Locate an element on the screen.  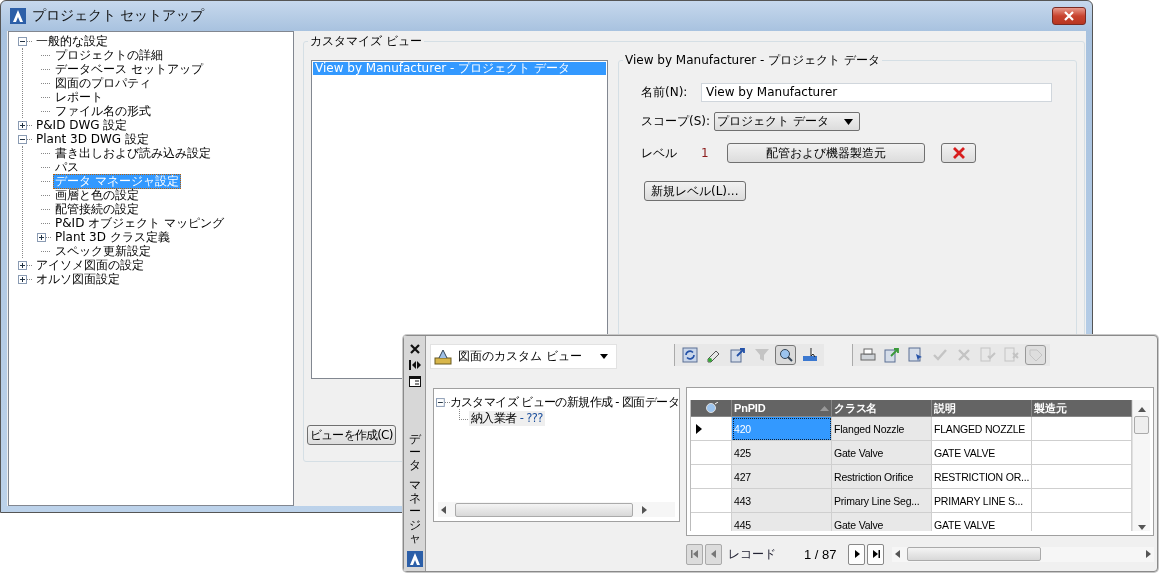
table-cell: 443 is located at coordinates (782, 501).